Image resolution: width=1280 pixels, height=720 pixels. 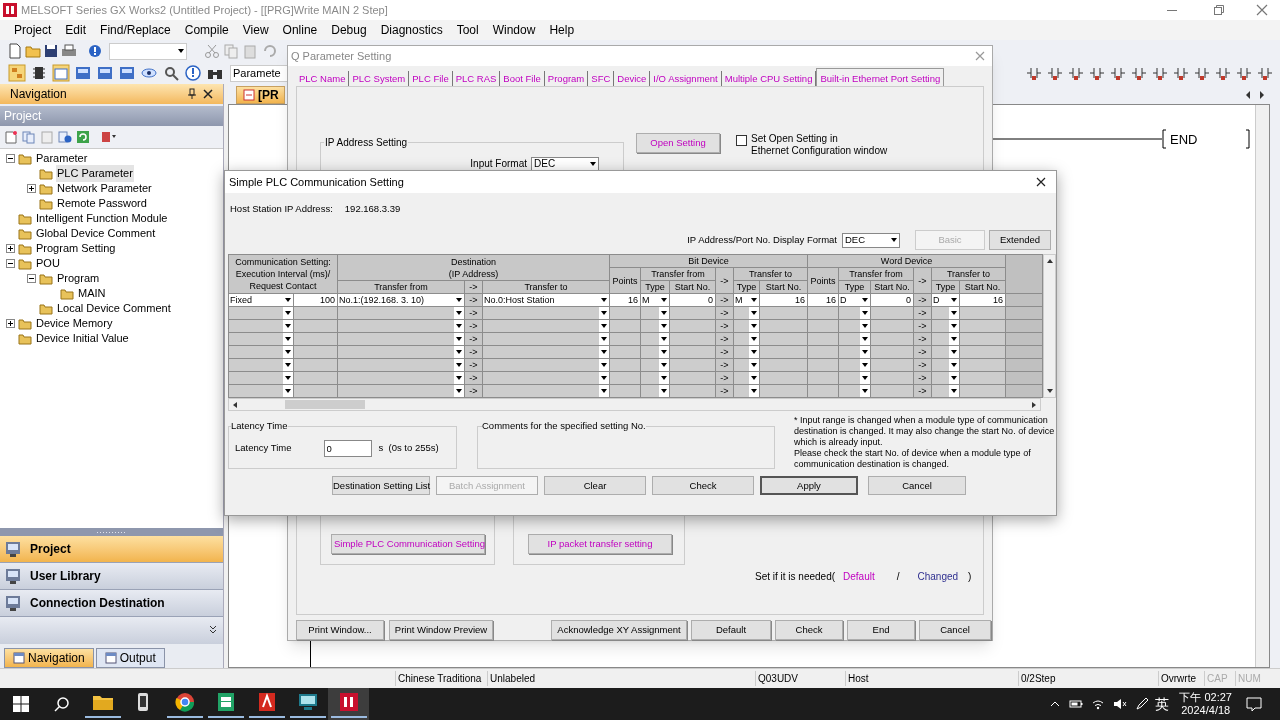 I want to click on search-icon, so click(x=61, y=704).